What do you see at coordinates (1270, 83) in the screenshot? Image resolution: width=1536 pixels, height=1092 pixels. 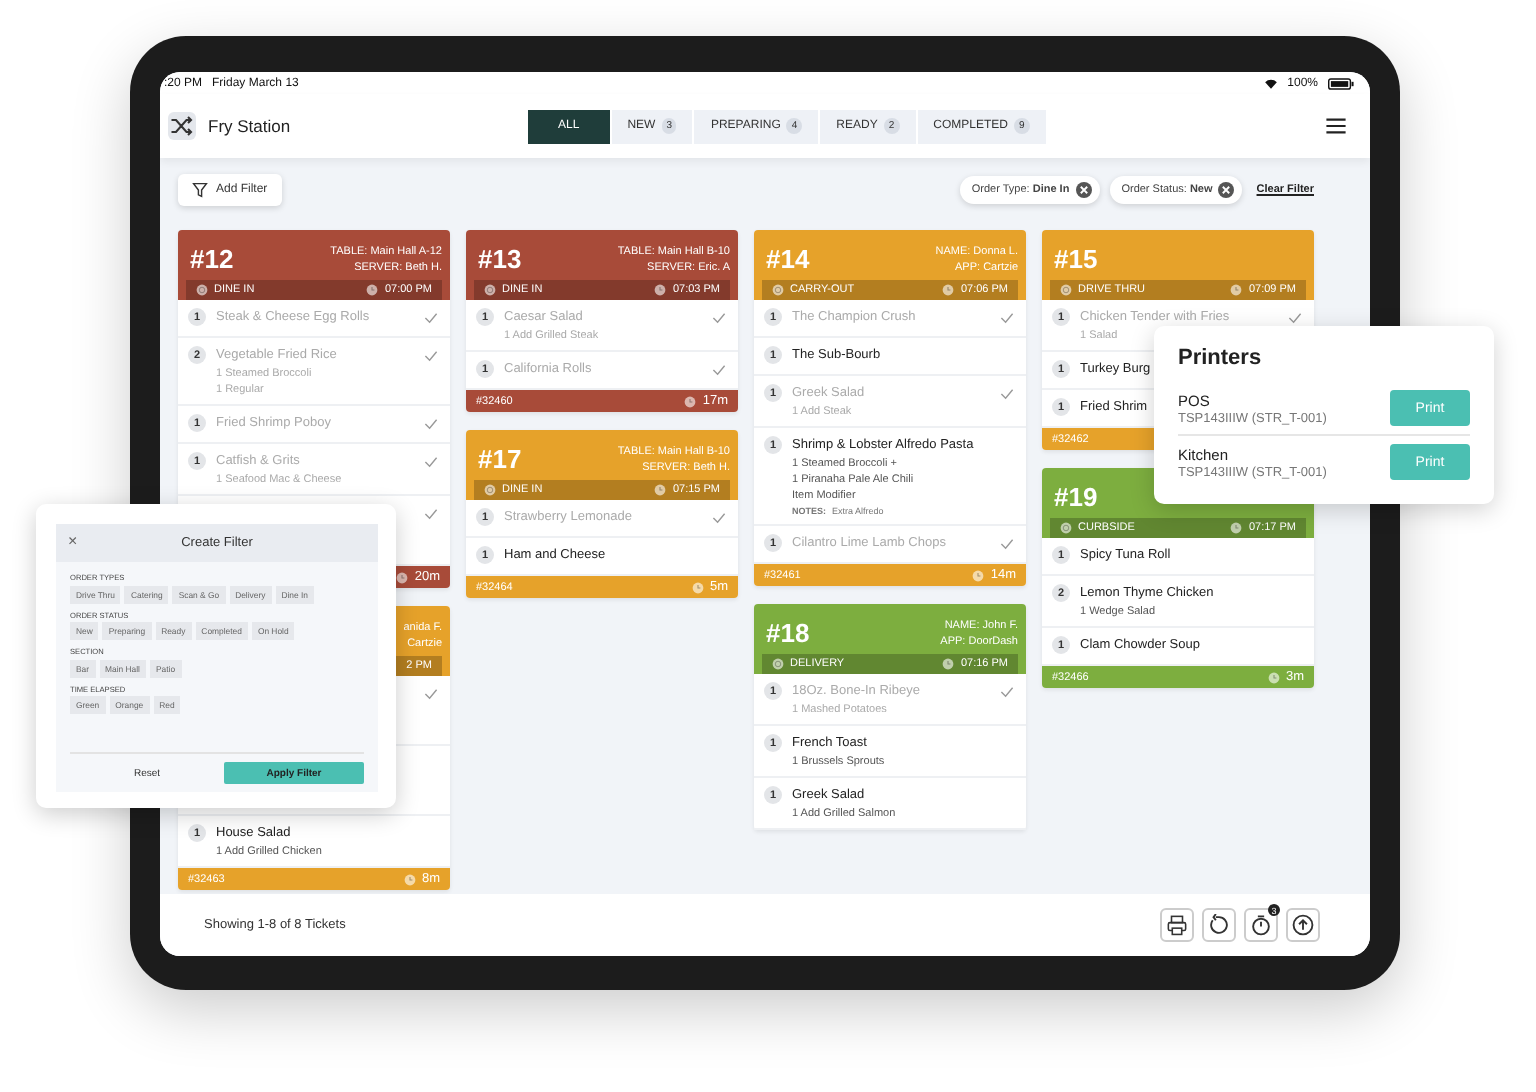 I see `wifi-icon` at bounding box center [1270, 83].